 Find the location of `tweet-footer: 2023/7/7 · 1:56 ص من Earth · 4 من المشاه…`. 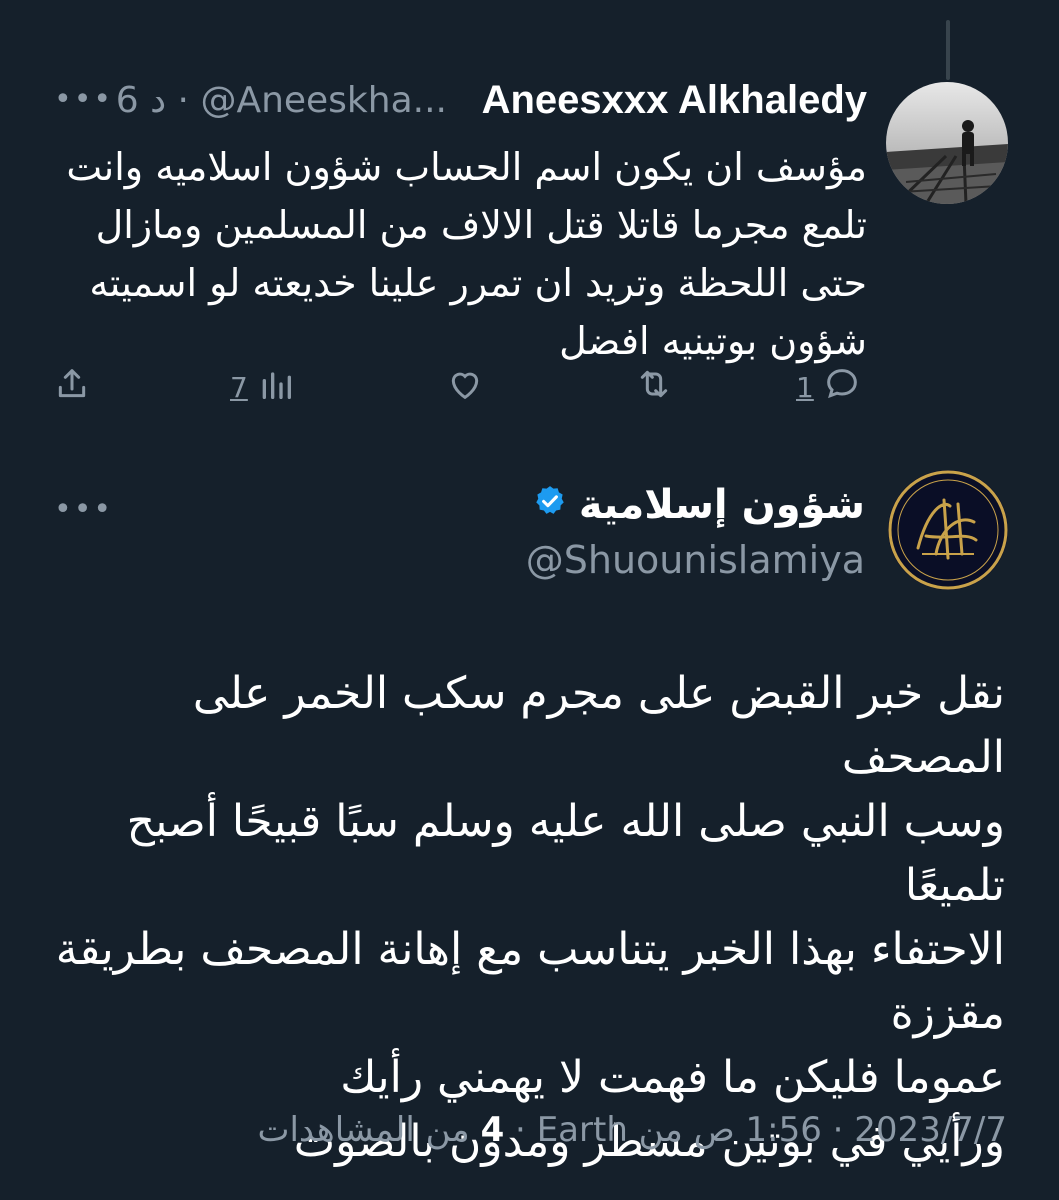

tweet-footer: 2023/7/7 · 1:56 ص من Earth · 4 من المشاه… is located at coordinates (632, 1130).